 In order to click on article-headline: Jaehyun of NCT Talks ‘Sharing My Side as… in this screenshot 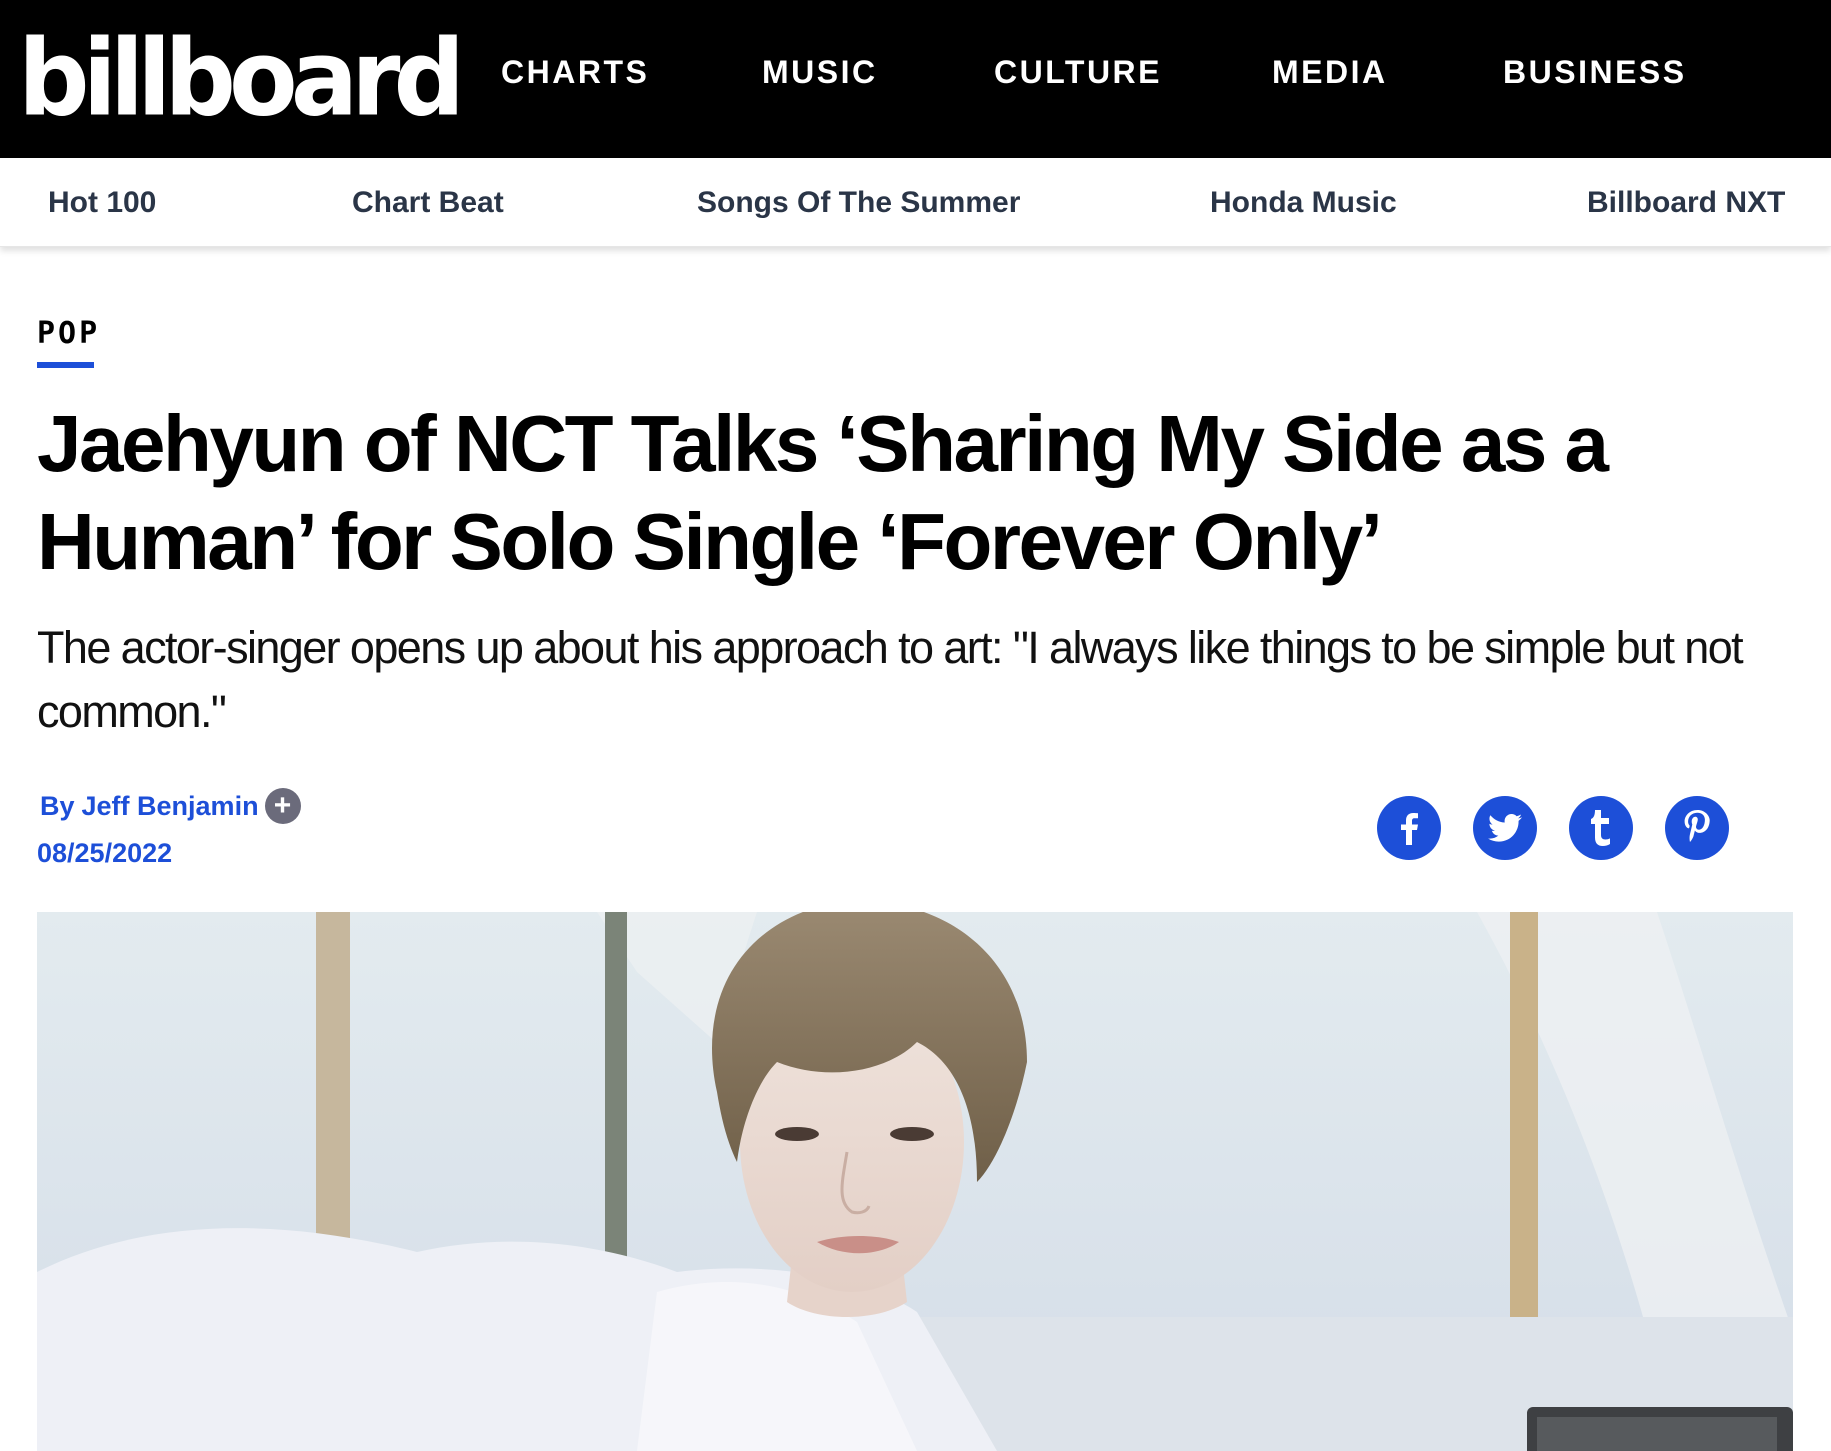, I will do `click(823, 492)`.